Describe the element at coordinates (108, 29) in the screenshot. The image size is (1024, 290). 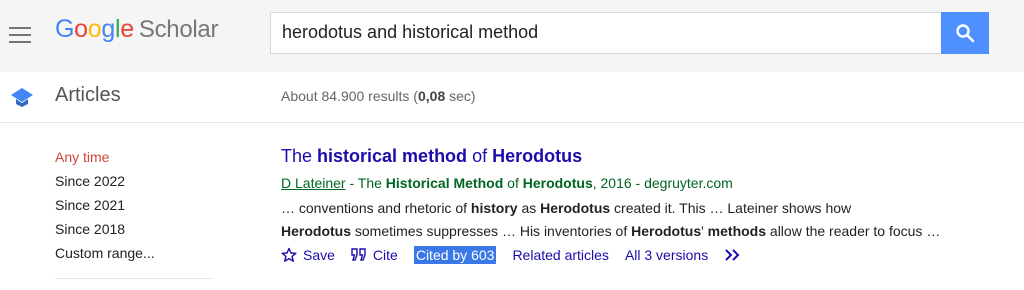
I see `logo-letter: g` at that location.